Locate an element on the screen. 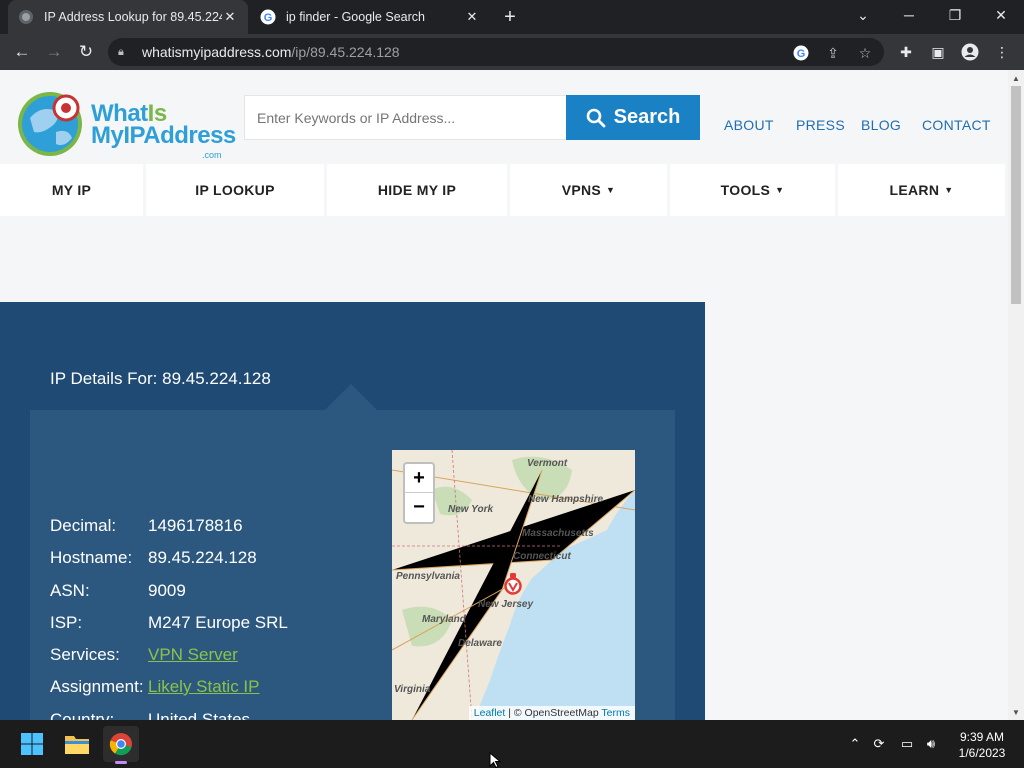 This screenshot has height=768, width=1024. forward-button: → is located at coordinates (54, 52).